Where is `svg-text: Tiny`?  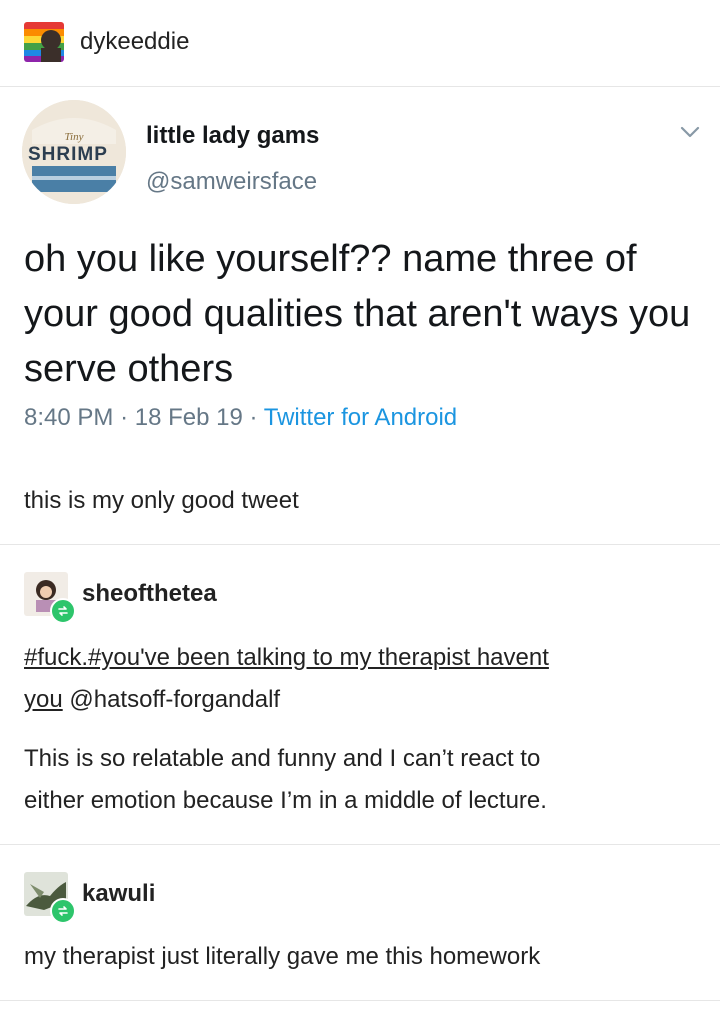 svg-text: Tiny is located at coordinates (74, 137).